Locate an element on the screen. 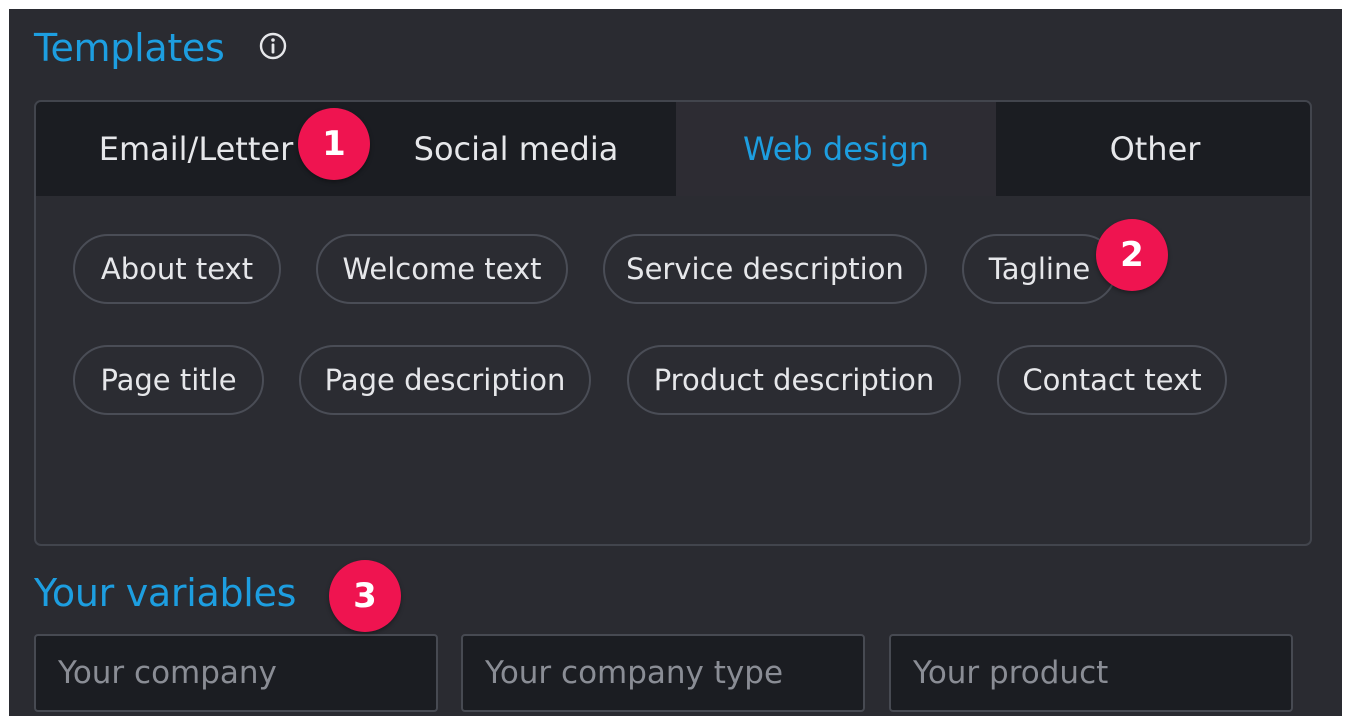 The width and height of the screenshot is (1348, 716). chip-page-description: Page description is located at coordinates (445, 380).